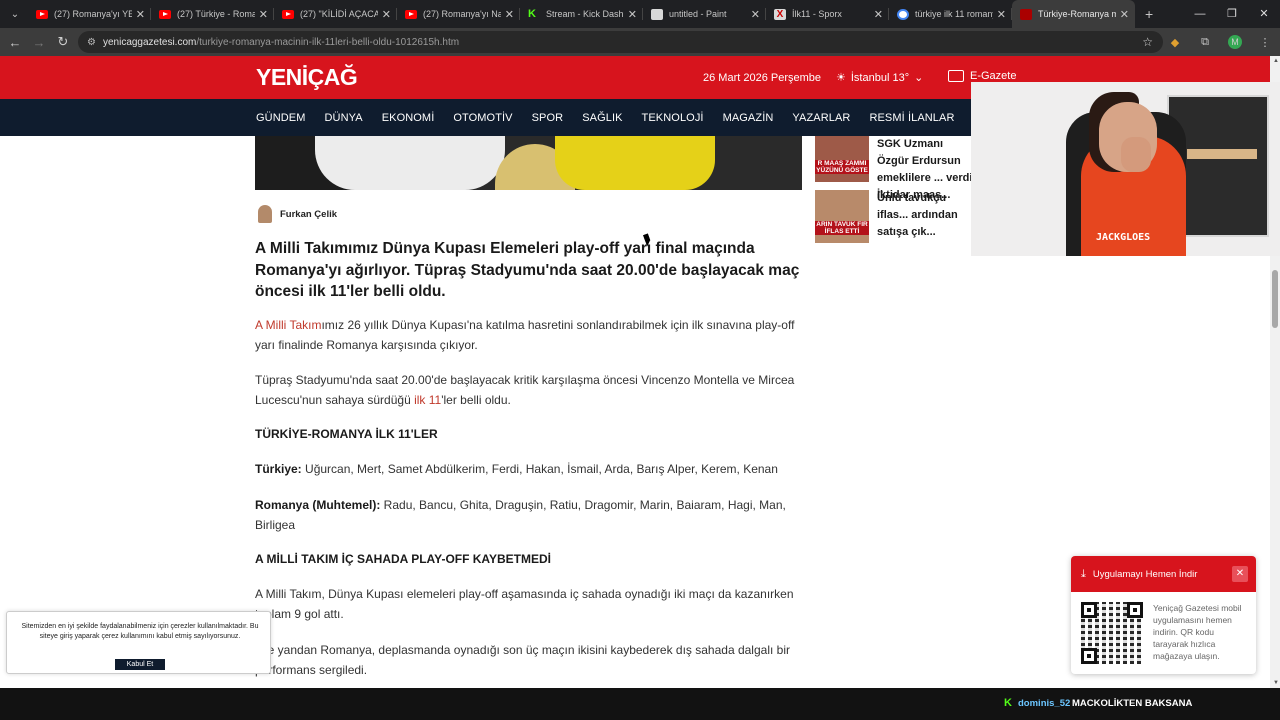 The height and width of the screenshot is (720, 1280). I want to click on profile-avatar: M, so click(1235, 42).